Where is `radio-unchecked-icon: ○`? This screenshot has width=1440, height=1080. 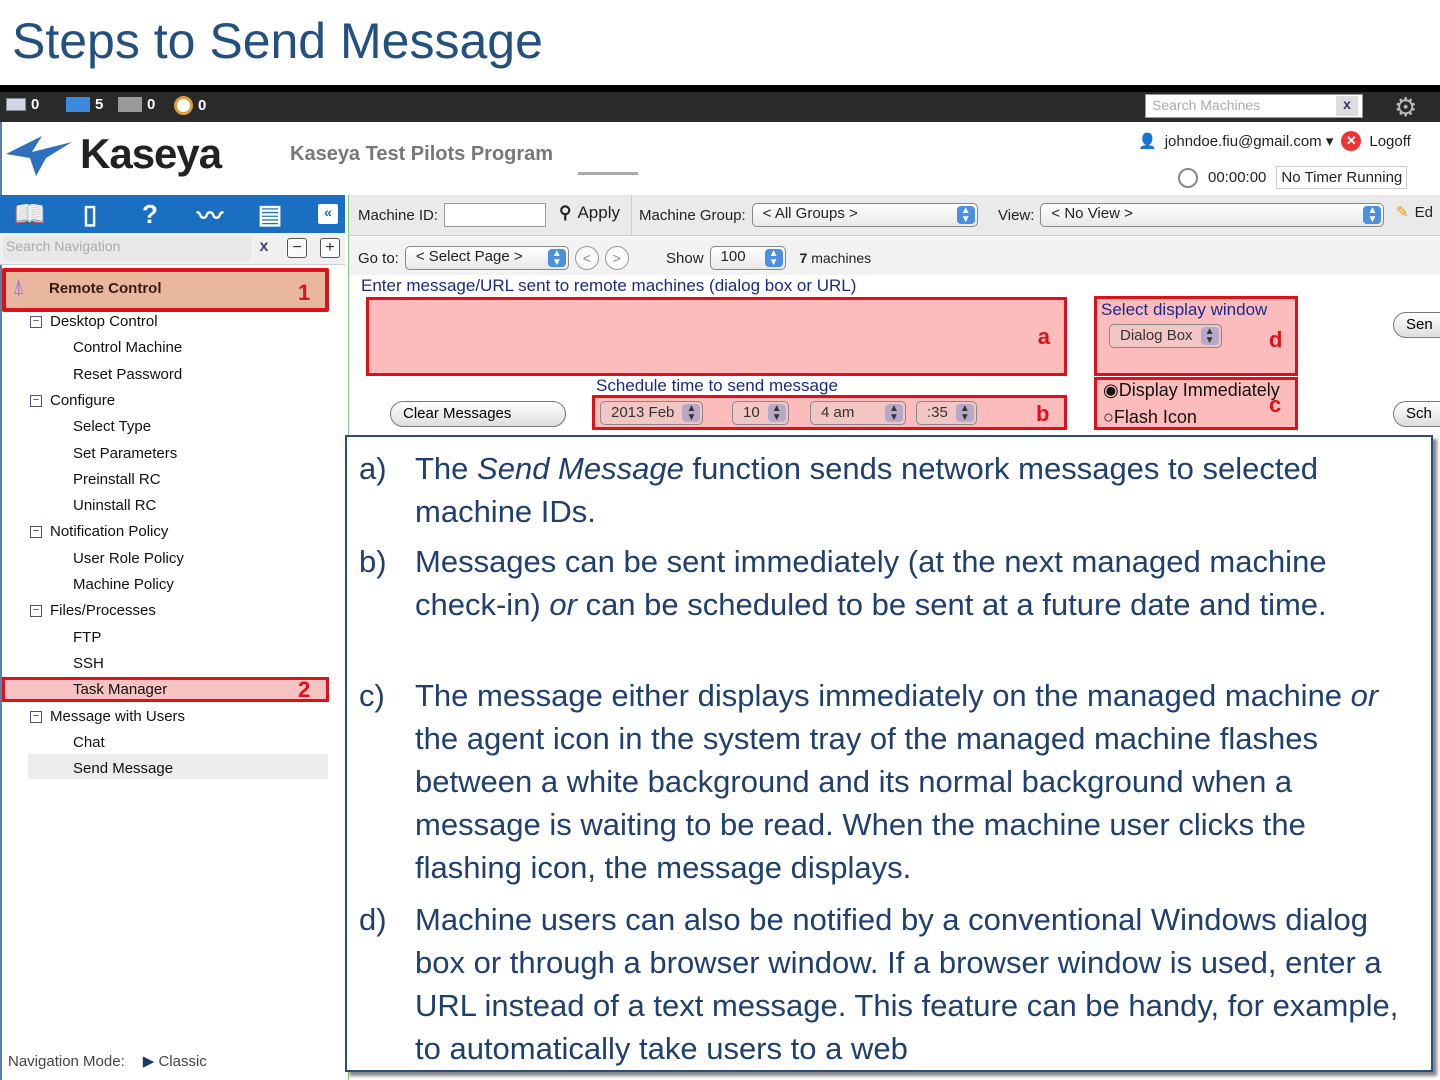
radio-unchecked-icon: ○ is located at coordinates (1108, 417).